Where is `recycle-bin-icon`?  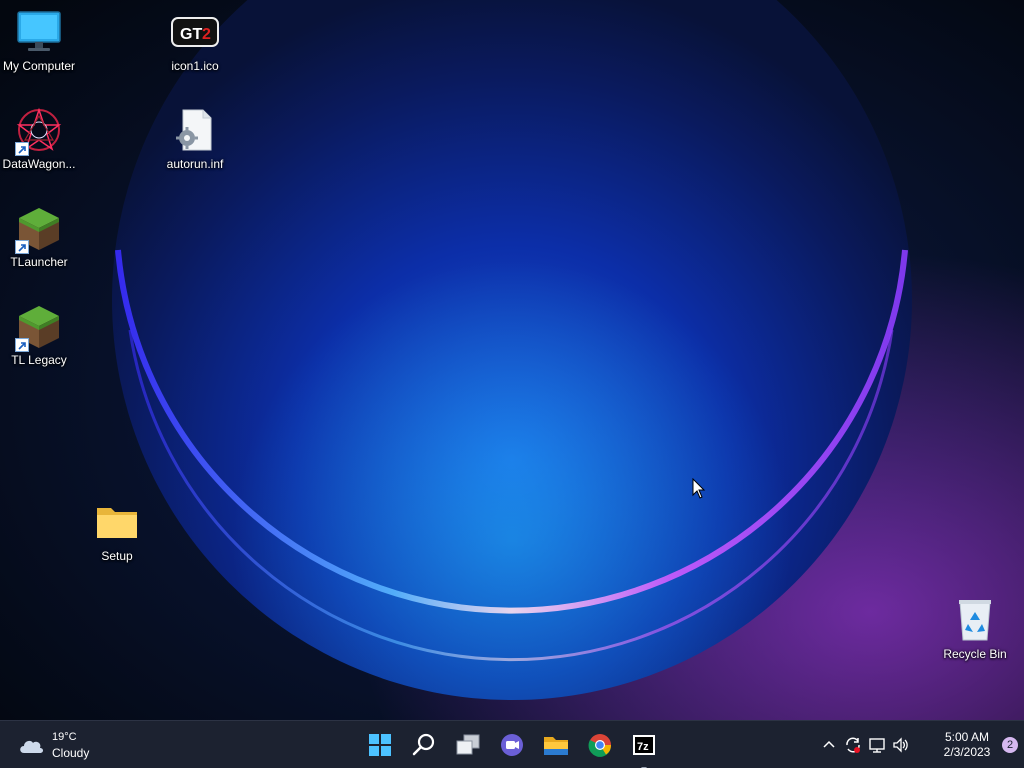
recycle-bin-icon is located at coordinates (975, 620).